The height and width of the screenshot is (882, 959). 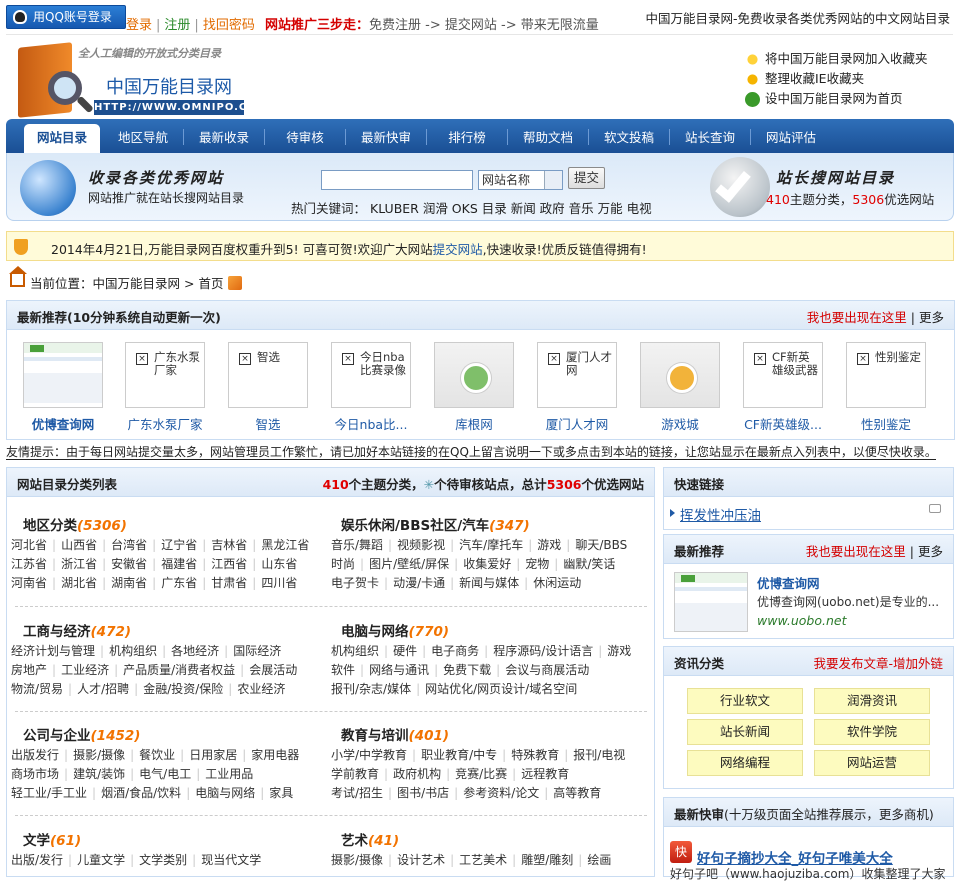 What do you see at coordinates (745, 763) in the screenshot?
I see `news-category-button: 网络编程` at bounding box center [745, 763].